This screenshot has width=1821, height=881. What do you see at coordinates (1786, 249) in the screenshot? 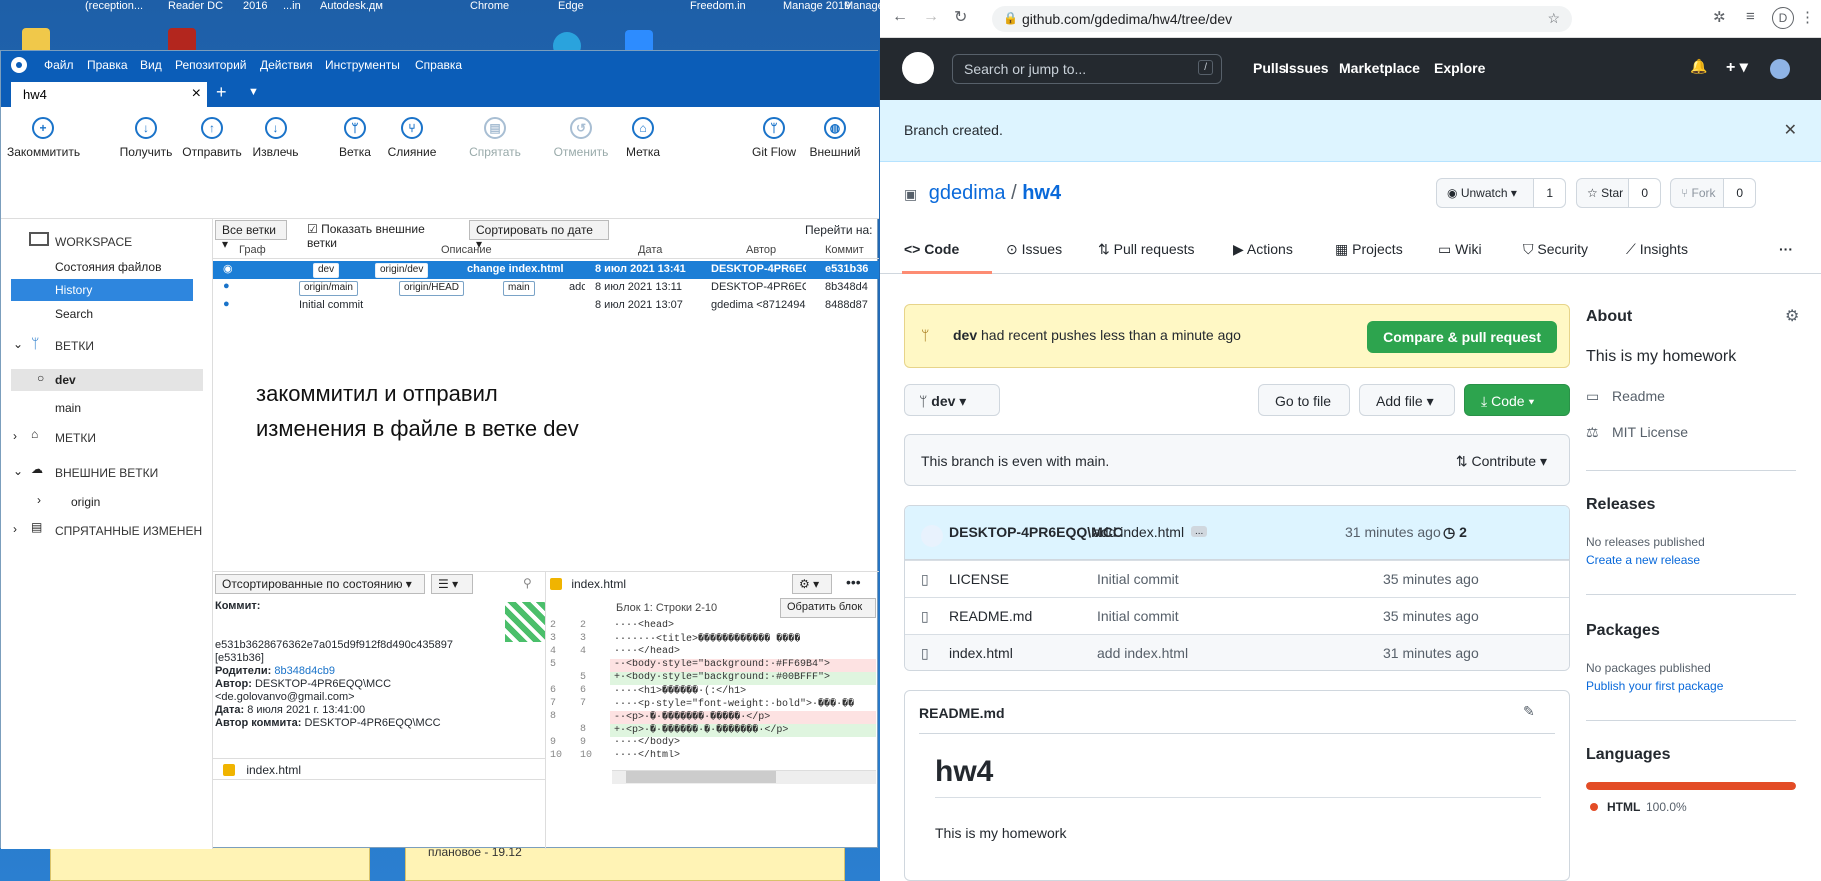
I see `more-tabs-icon: ···` at bounding box center [1786, 249].